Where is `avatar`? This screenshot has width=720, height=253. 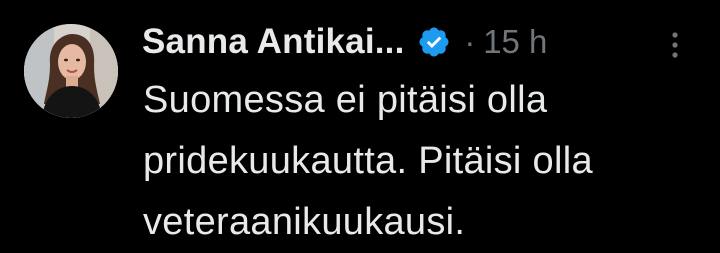 avatar is located at coordinates (71, 71).